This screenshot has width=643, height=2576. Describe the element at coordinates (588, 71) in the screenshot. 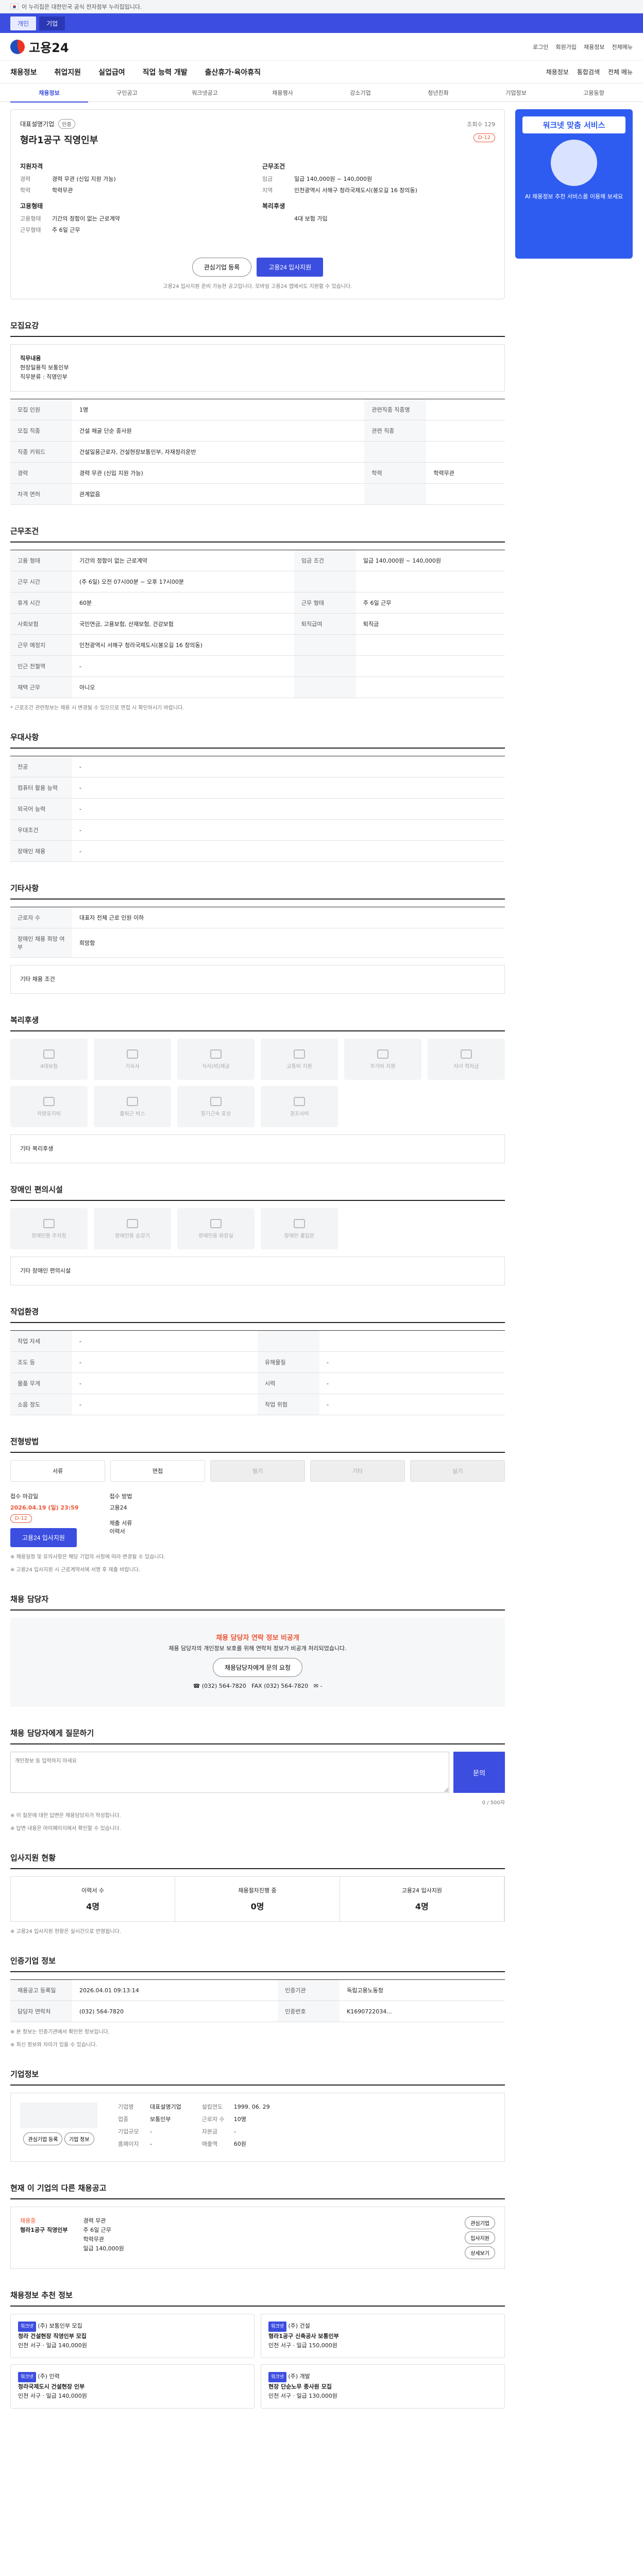

I see `search-icon: 통합검색` at that location.